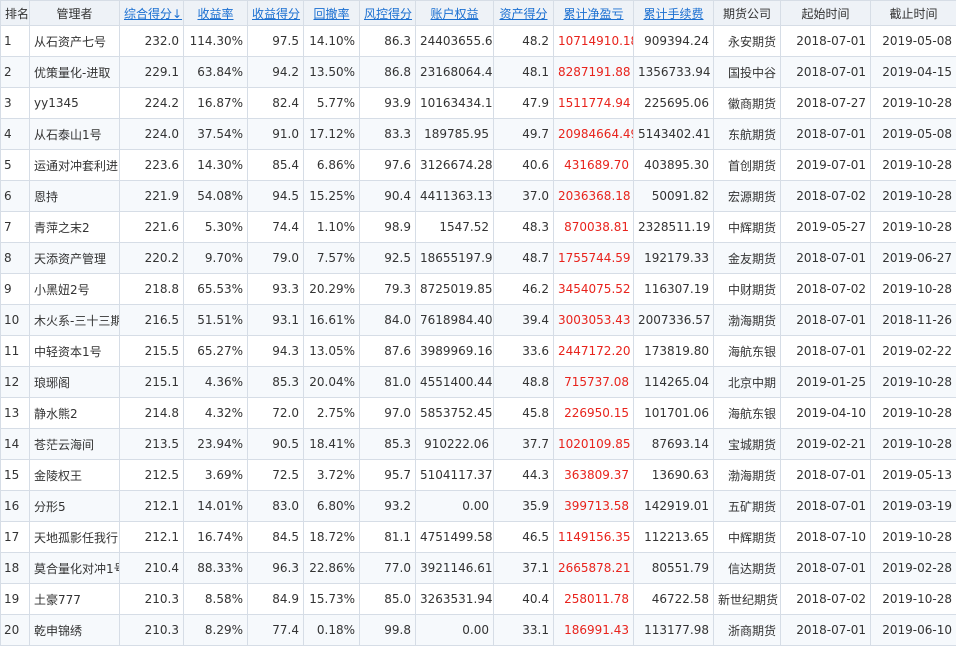 The height and width of the screenshot is (646, 956). Describe the element at coordinates (455, 13) in the screenshot. I see `header-equity: 账户权益` at that location.